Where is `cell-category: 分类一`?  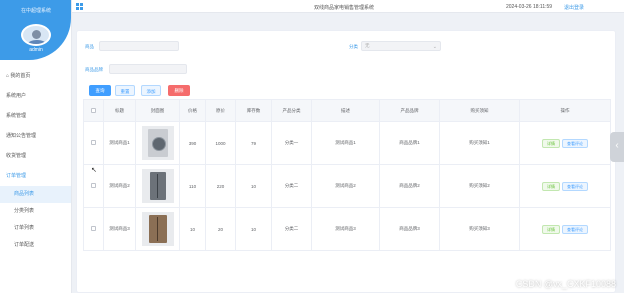
cell-category: 分类一 is located at coordinates (291, 143).